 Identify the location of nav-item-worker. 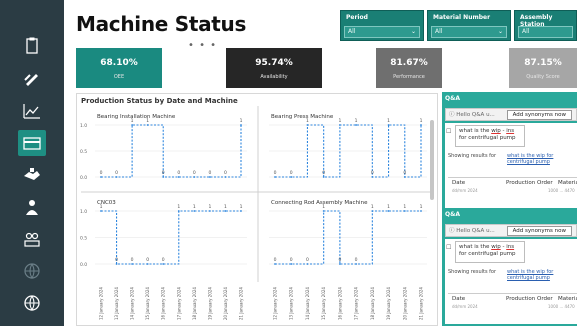
(32, 207).